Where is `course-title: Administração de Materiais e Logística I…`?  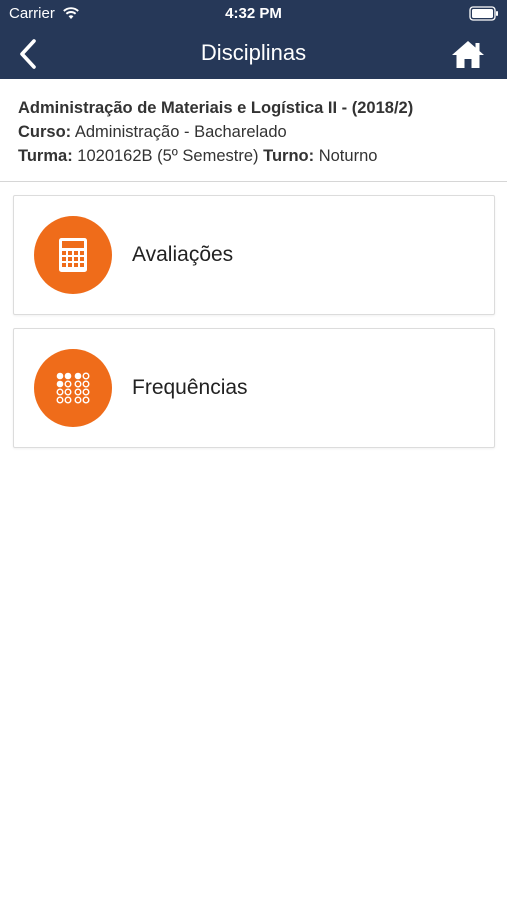 course-title: Administração de Materiais e Logística I… is located at coordinates (216, 108).